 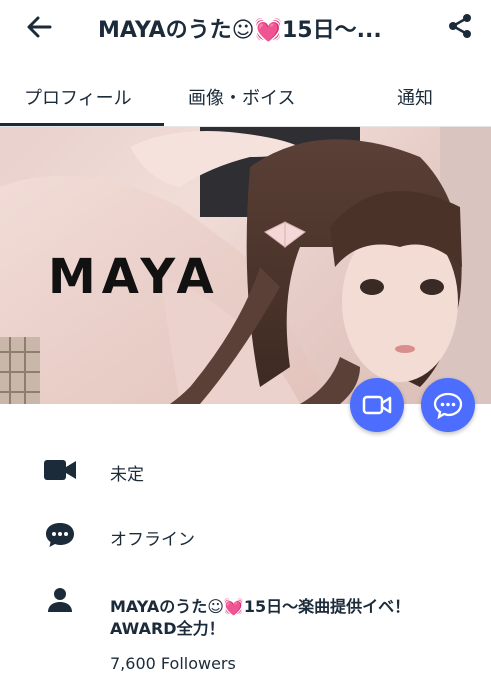 I want to click on chat-status-icon, so click(x=60, y=535).